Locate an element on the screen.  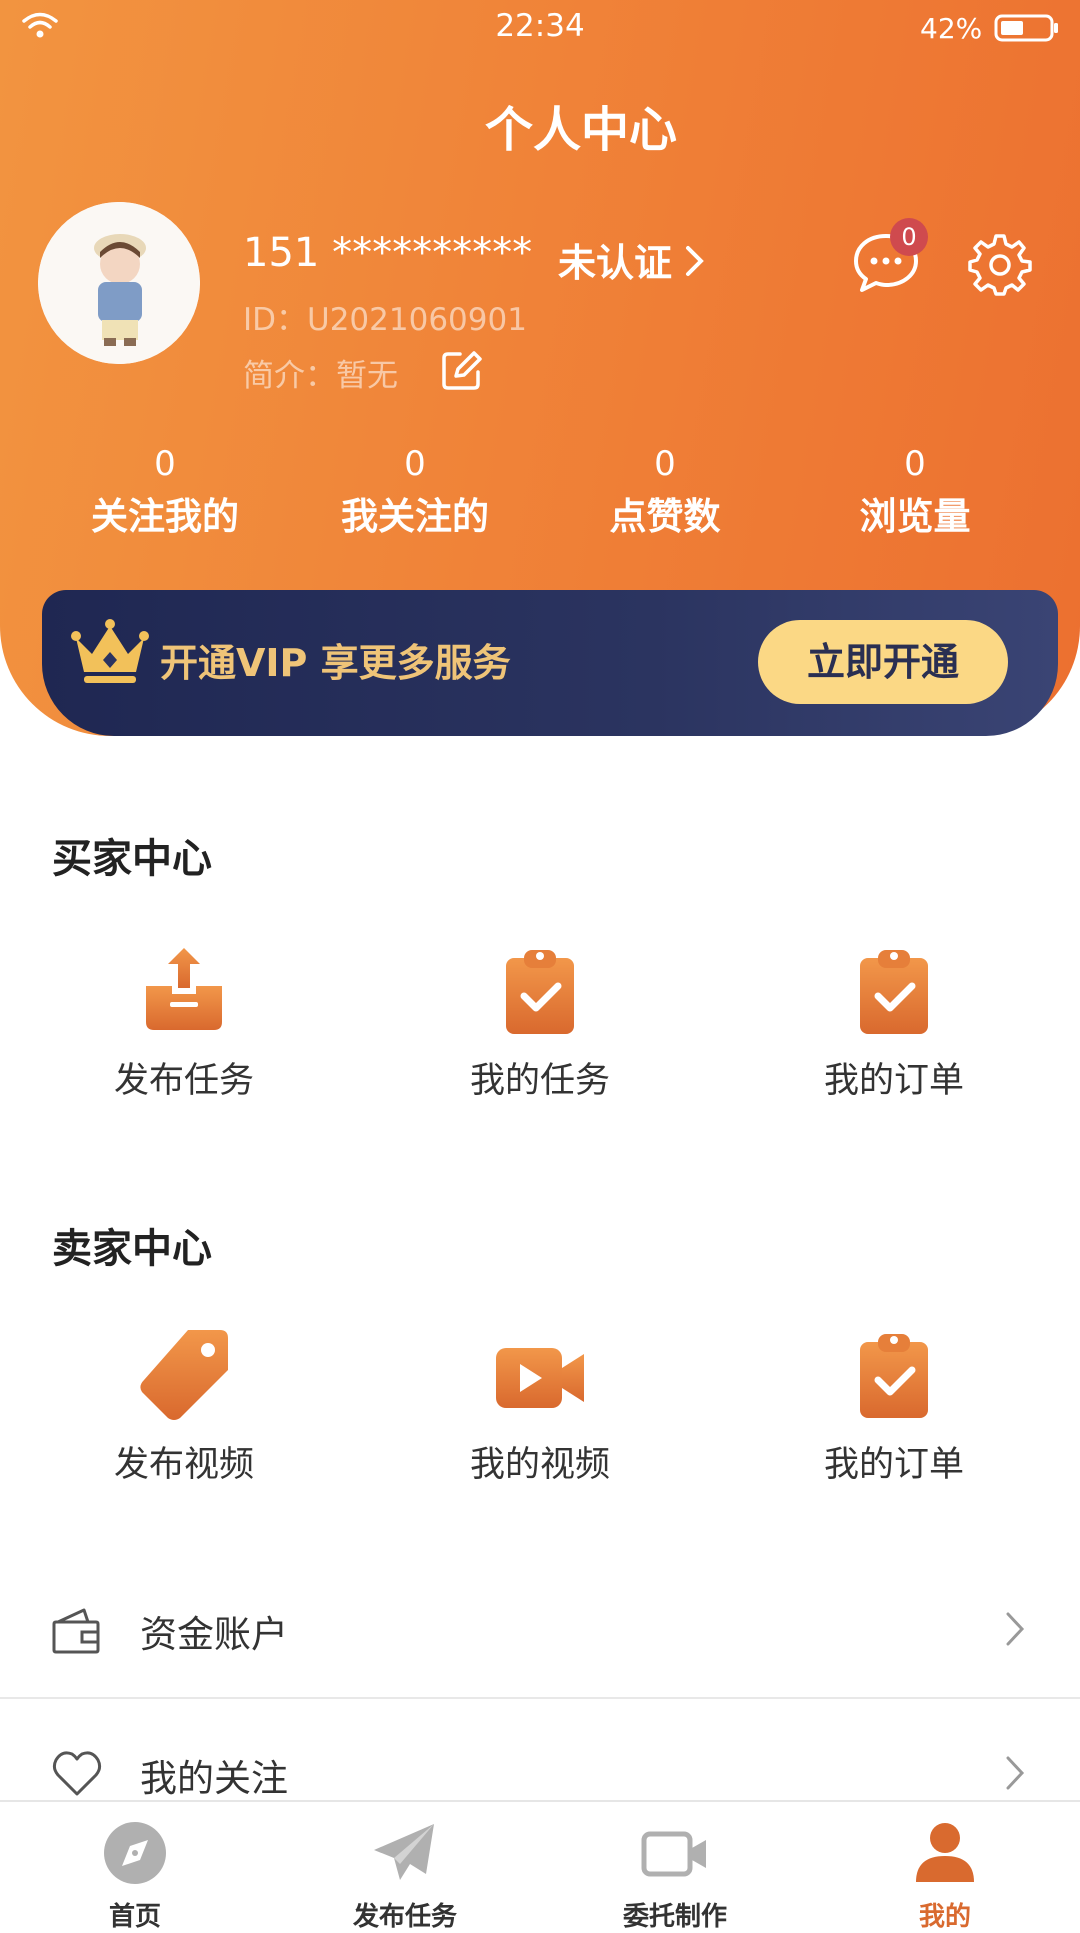
seller-my-orders: 我的订单 is located at coordinates (894, 1406).